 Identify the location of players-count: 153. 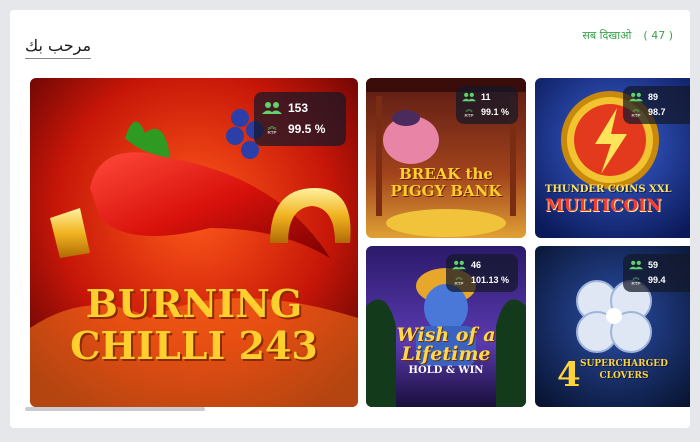
(298, 108).